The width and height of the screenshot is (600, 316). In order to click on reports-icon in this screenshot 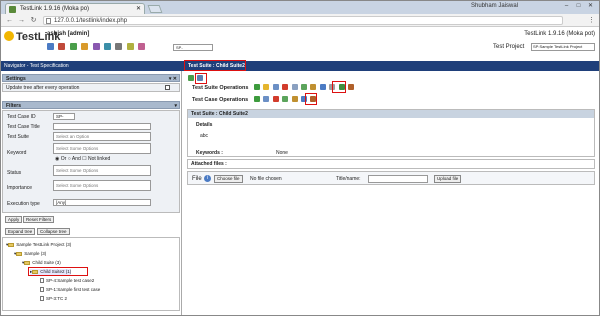, I will do `click(96, 46)`.